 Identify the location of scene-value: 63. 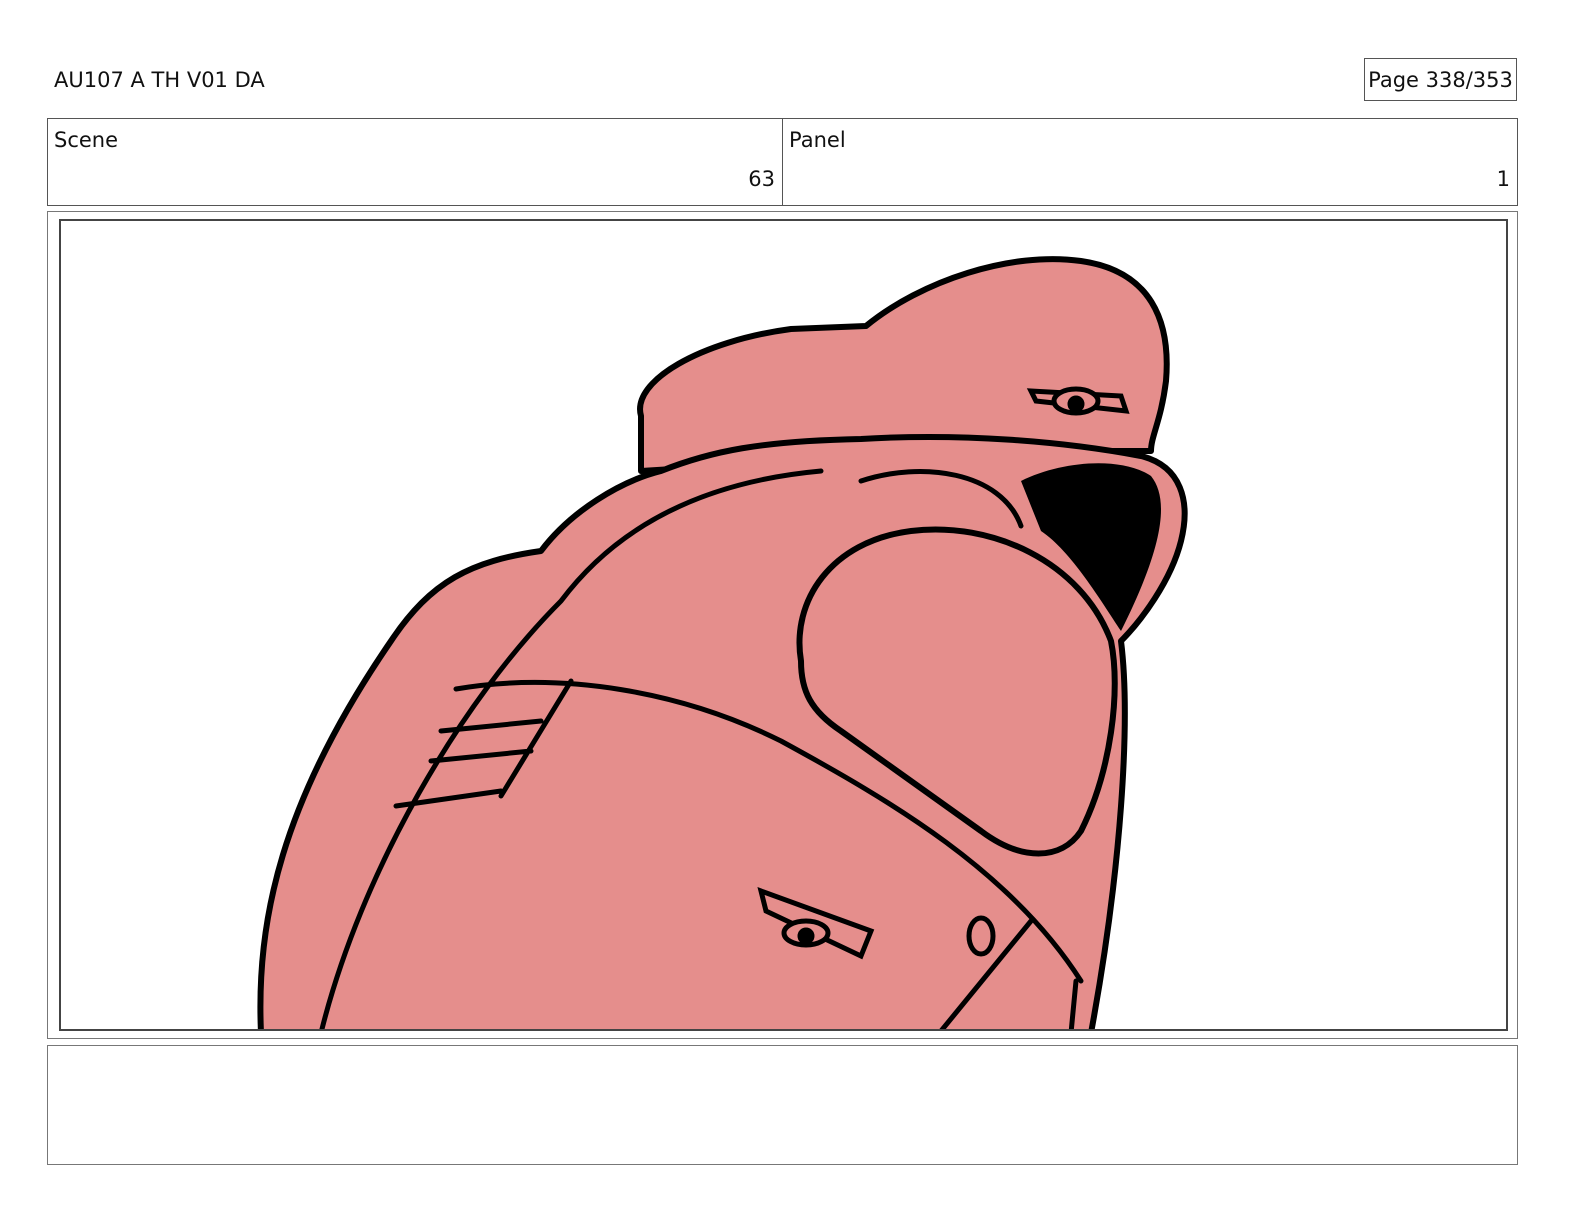
(761, 179).